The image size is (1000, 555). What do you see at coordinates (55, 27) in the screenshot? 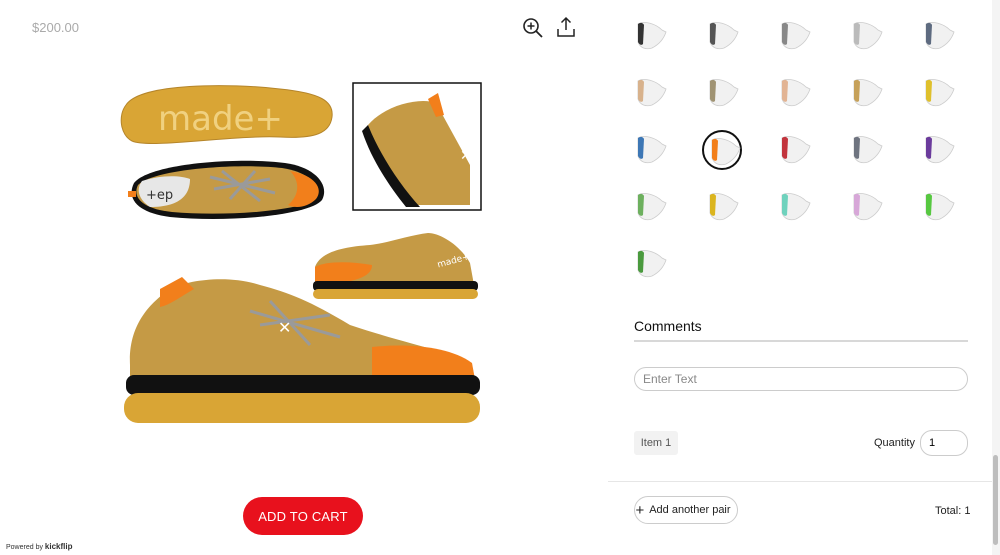
I see `price-label: $200.00` at bounding box center [55, 27].